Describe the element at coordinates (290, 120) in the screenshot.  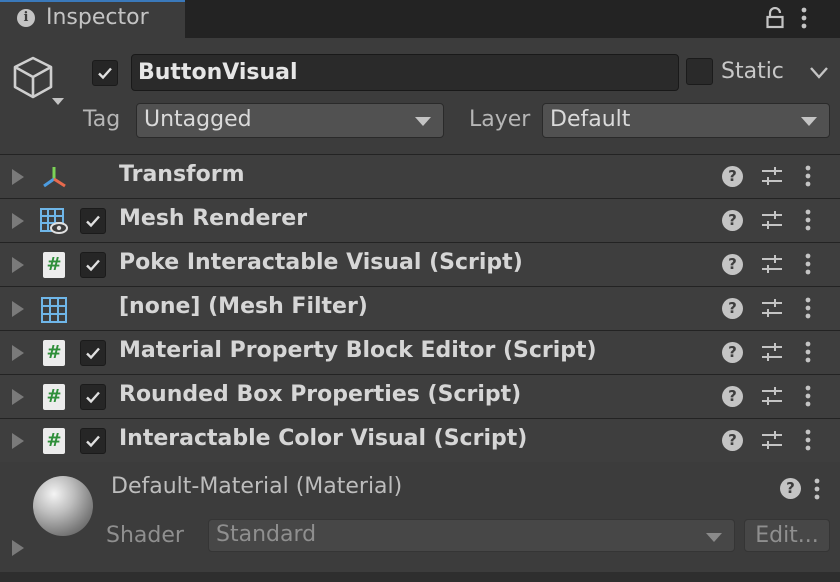
I see `tag-dropdown: Untagged` at that location.